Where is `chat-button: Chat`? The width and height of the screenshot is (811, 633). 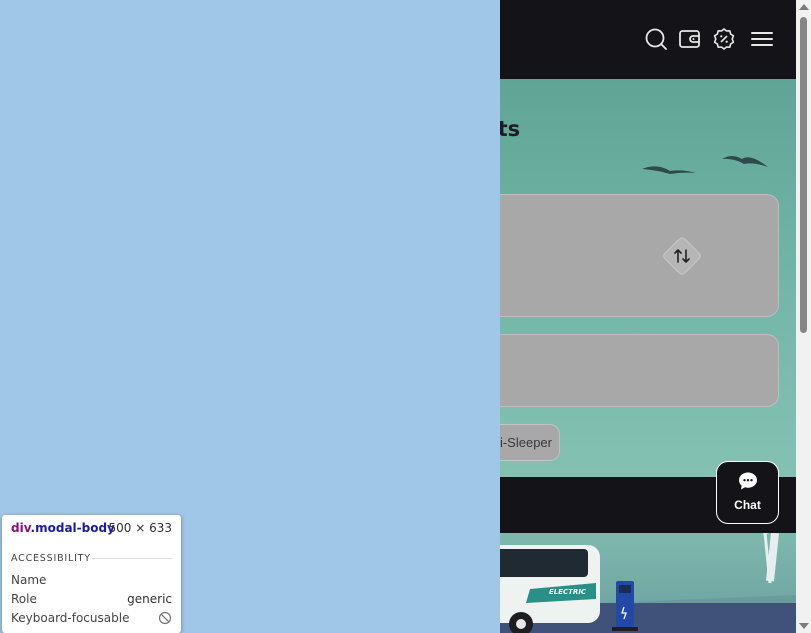
chat-button: Chat is located at coordinates (747, 492).